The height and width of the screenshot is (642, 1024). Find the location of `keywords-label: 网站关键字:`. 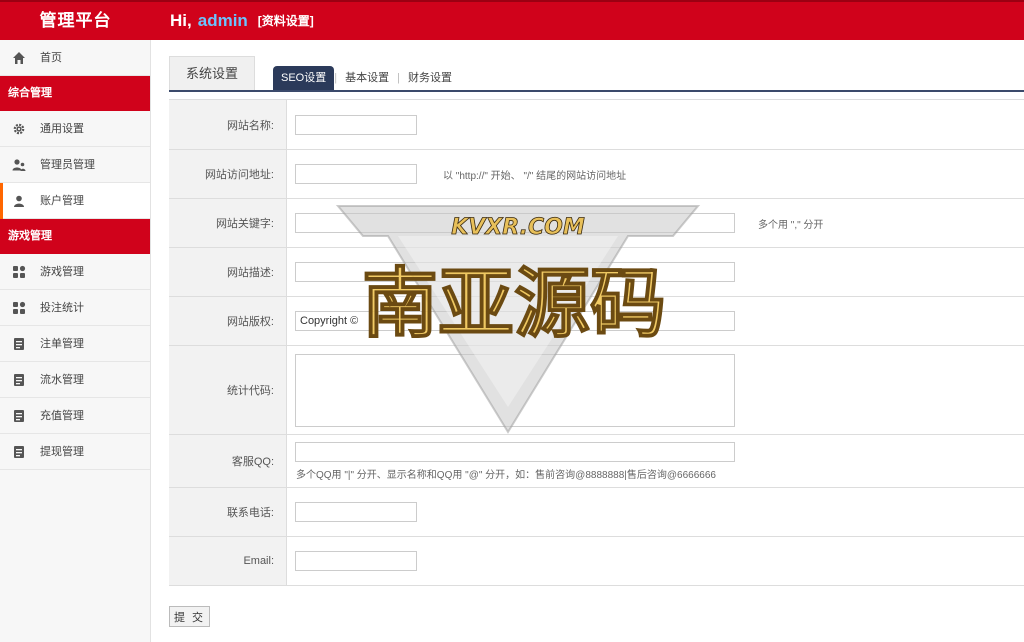

keywords-label: 网站关键字: is located at coordinates (228, 223).